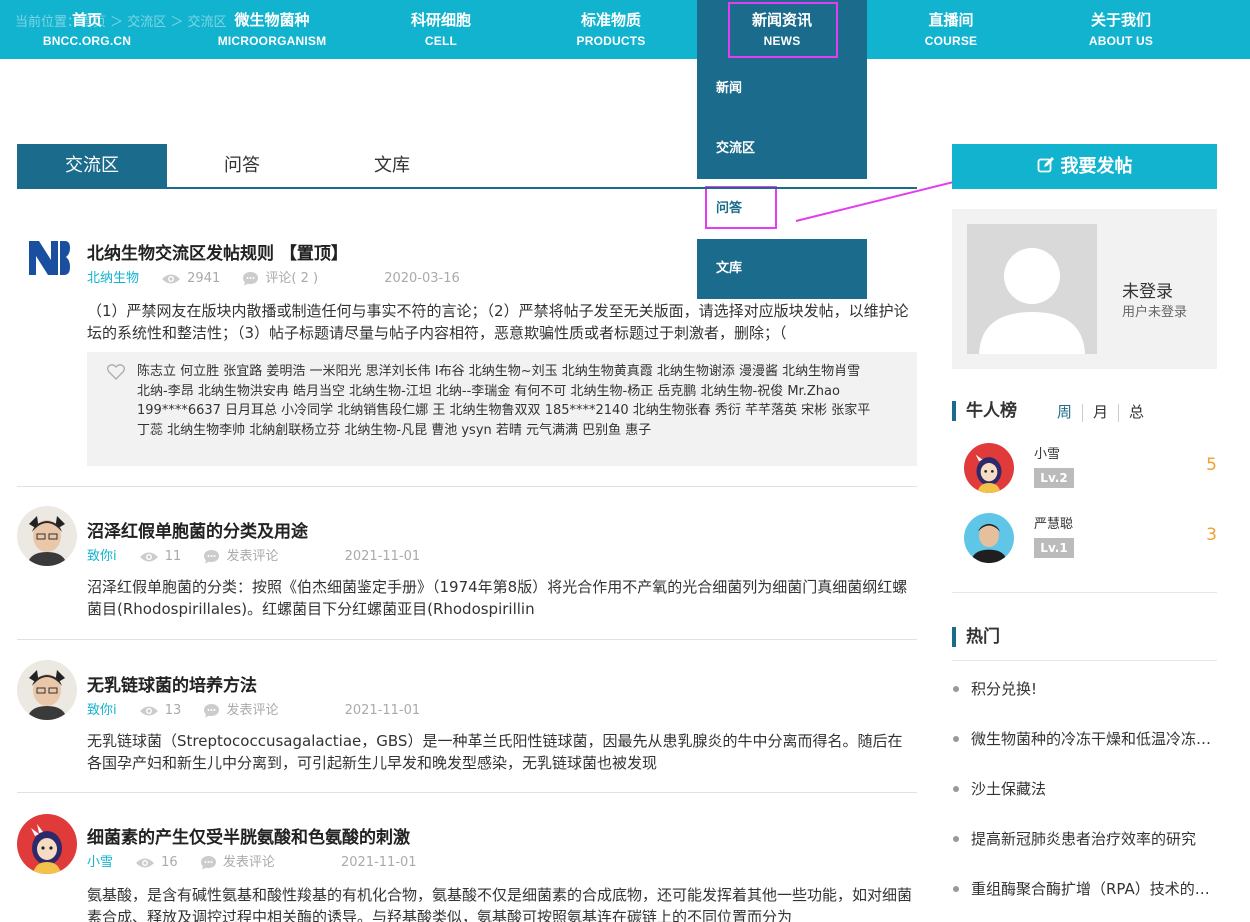 The width and height of the screenshot is (1250, 922). What do you see at coordinates (272, 20) in the screenshot?
I see `nav-label-zh: 微生物菌种` at bounding box center [272, 20].